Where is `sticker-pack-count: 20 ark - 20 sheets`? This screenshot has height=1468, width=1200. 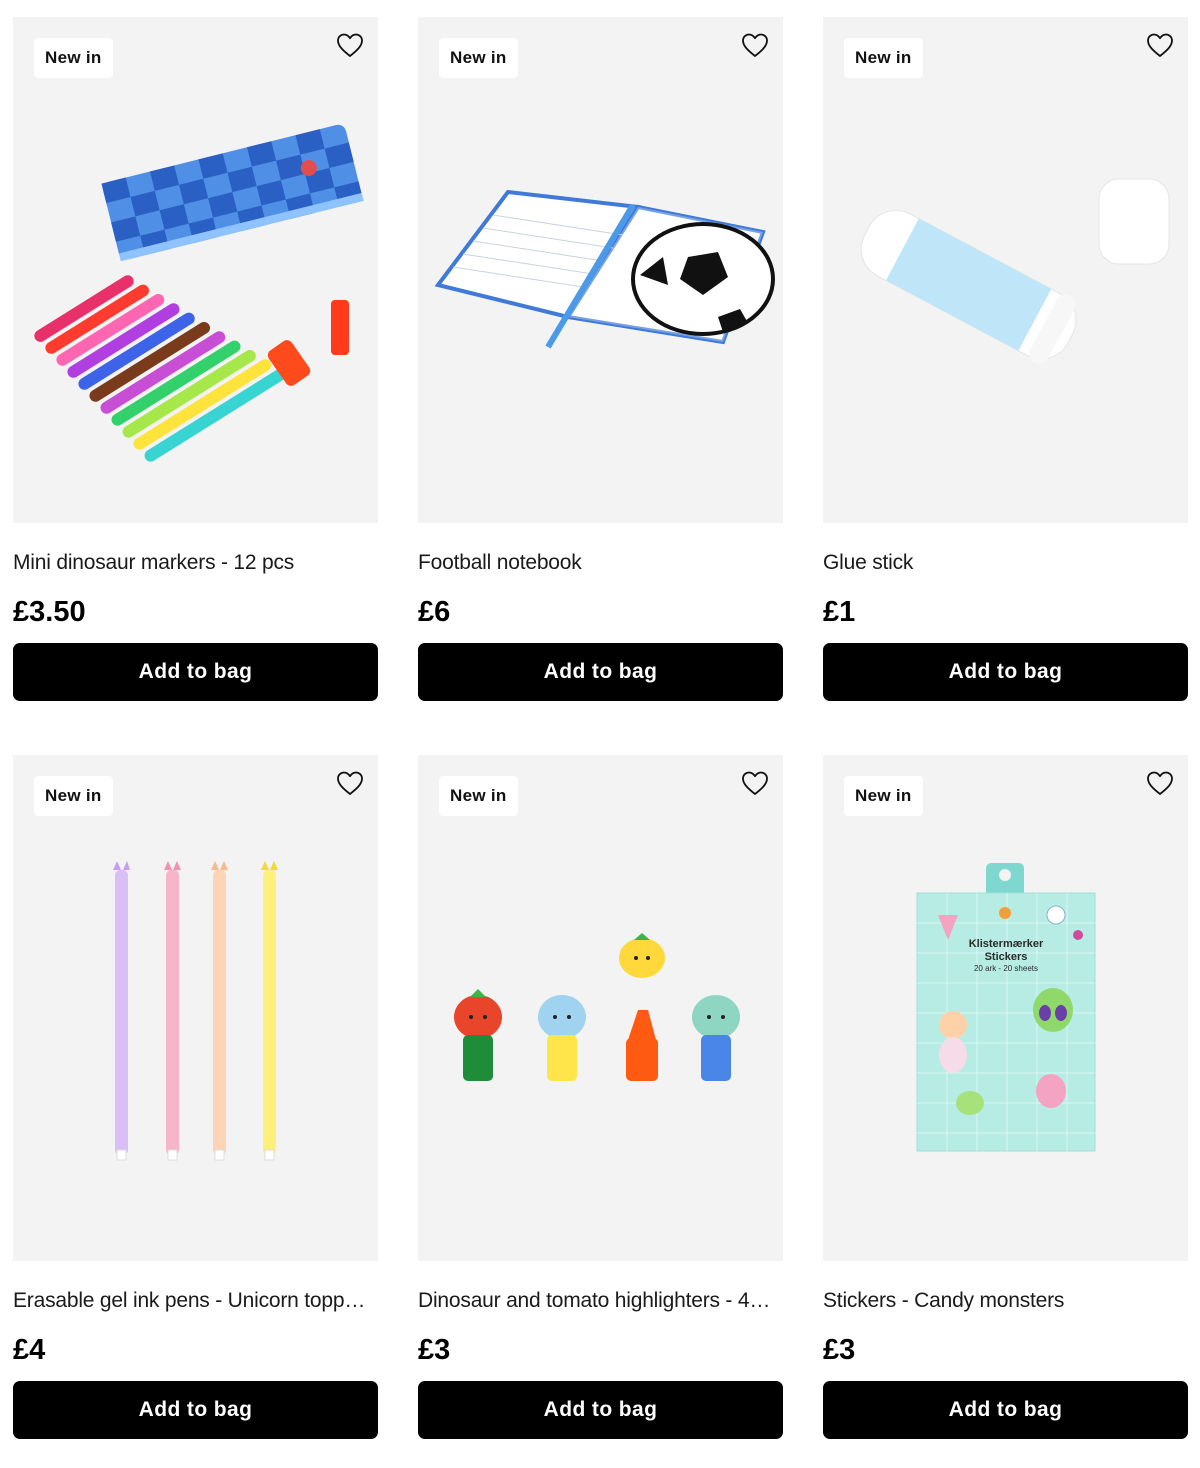
sticker-pack-count: 20 ark - 20 sheets is located at coordinates (1006, 968).